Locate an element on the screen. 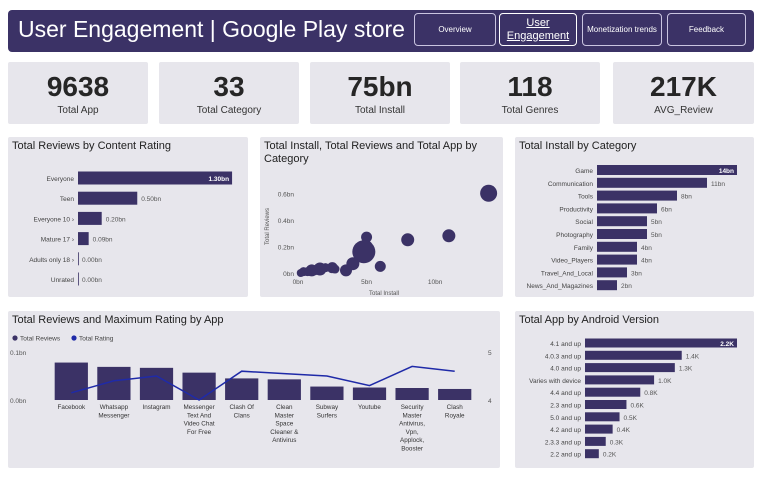  category-label: Productivity is located at coordinates (576, 209).